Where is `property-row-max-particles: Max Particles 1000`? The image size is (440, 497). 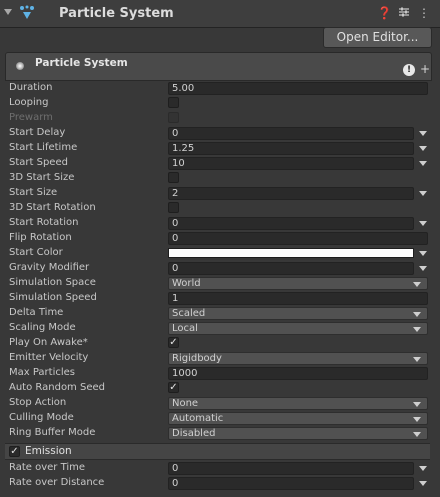 property-row-max-particles: Max Particles 1000 is located at coordinates (220, 373).